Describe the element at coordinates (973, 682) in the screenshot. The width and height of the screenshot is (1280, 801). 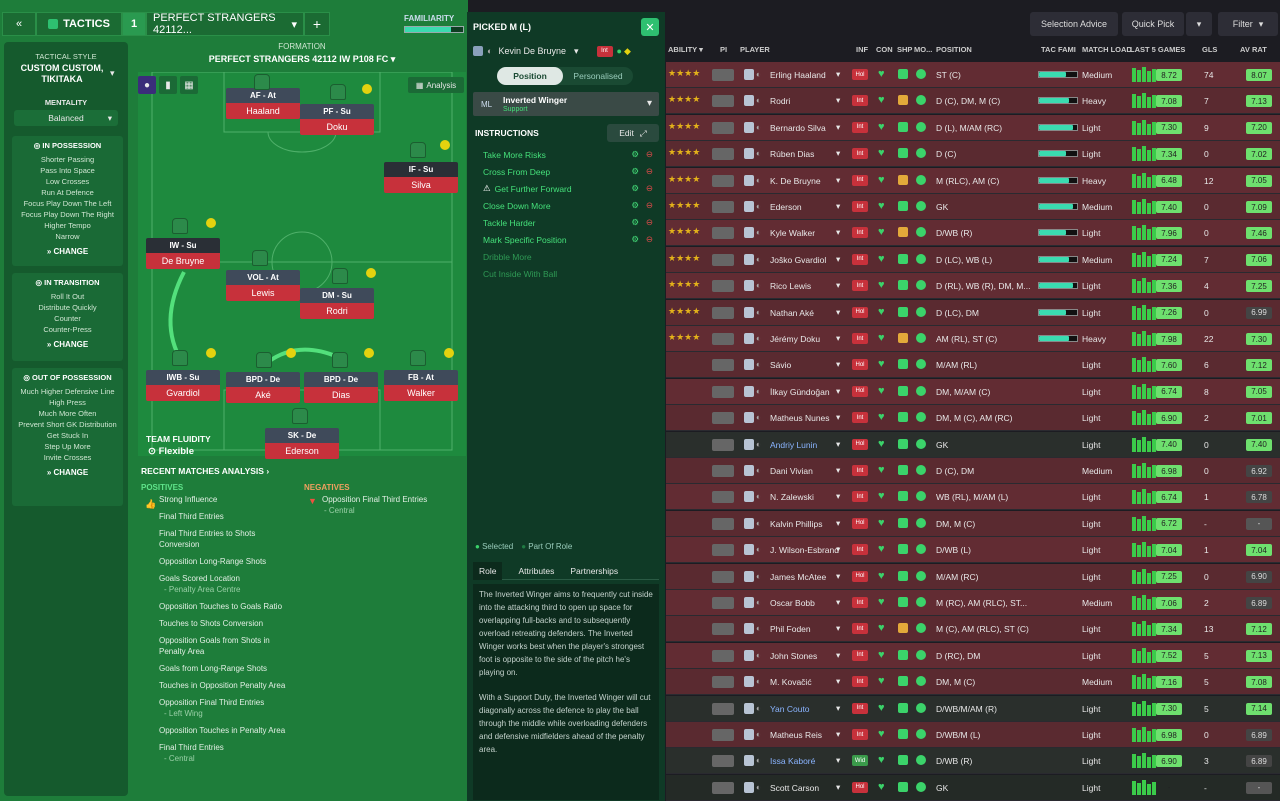
I see `table-row: ◐ M. Kovačić ▾ Int ♥ DM, M (C) Medium 7.16 5 7.08` at that location.